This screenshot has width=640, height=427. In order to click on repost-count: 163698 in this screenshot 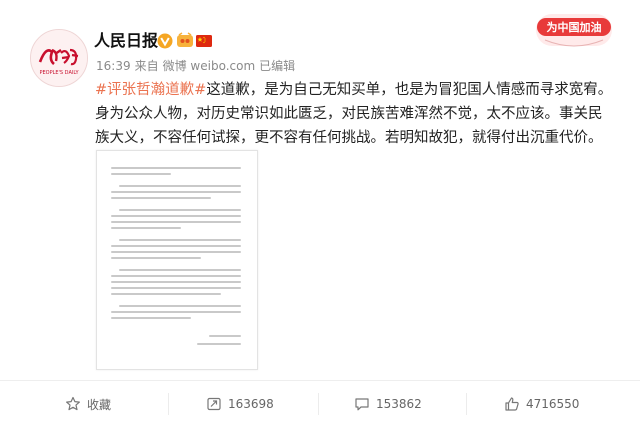, I will do `click(251, 404)`.